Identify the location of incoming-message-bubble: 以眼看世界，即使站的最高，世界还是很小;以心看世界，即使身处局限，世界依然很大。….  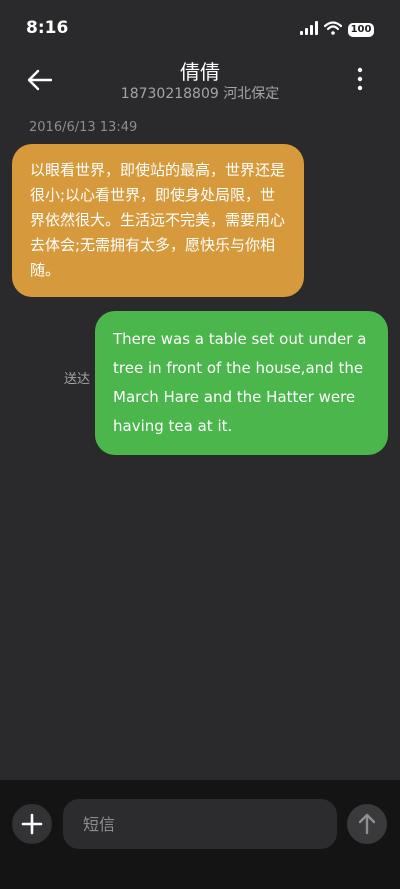
(158, 220).